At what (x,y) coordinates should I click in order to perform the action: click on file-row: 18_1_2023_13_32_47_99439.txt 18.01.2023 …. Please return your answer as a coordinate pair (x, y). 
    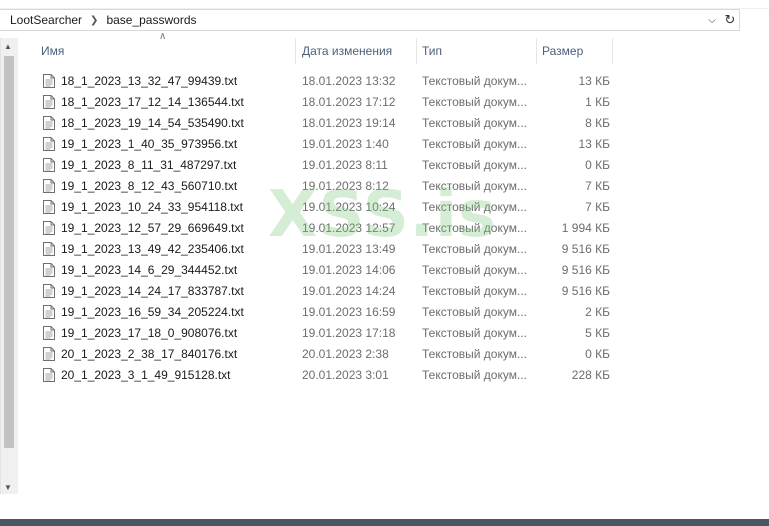
    Looking at the image, I should click on (320, 80).